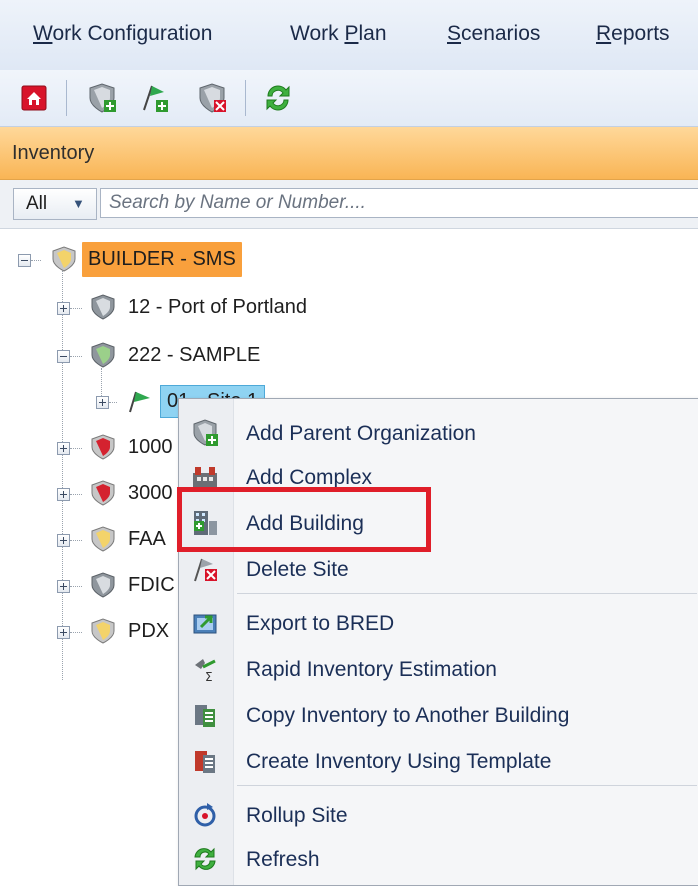 The height and width of the screenshot is (886, 698). I want to click on delete-organization-icon, so click(212, 98).